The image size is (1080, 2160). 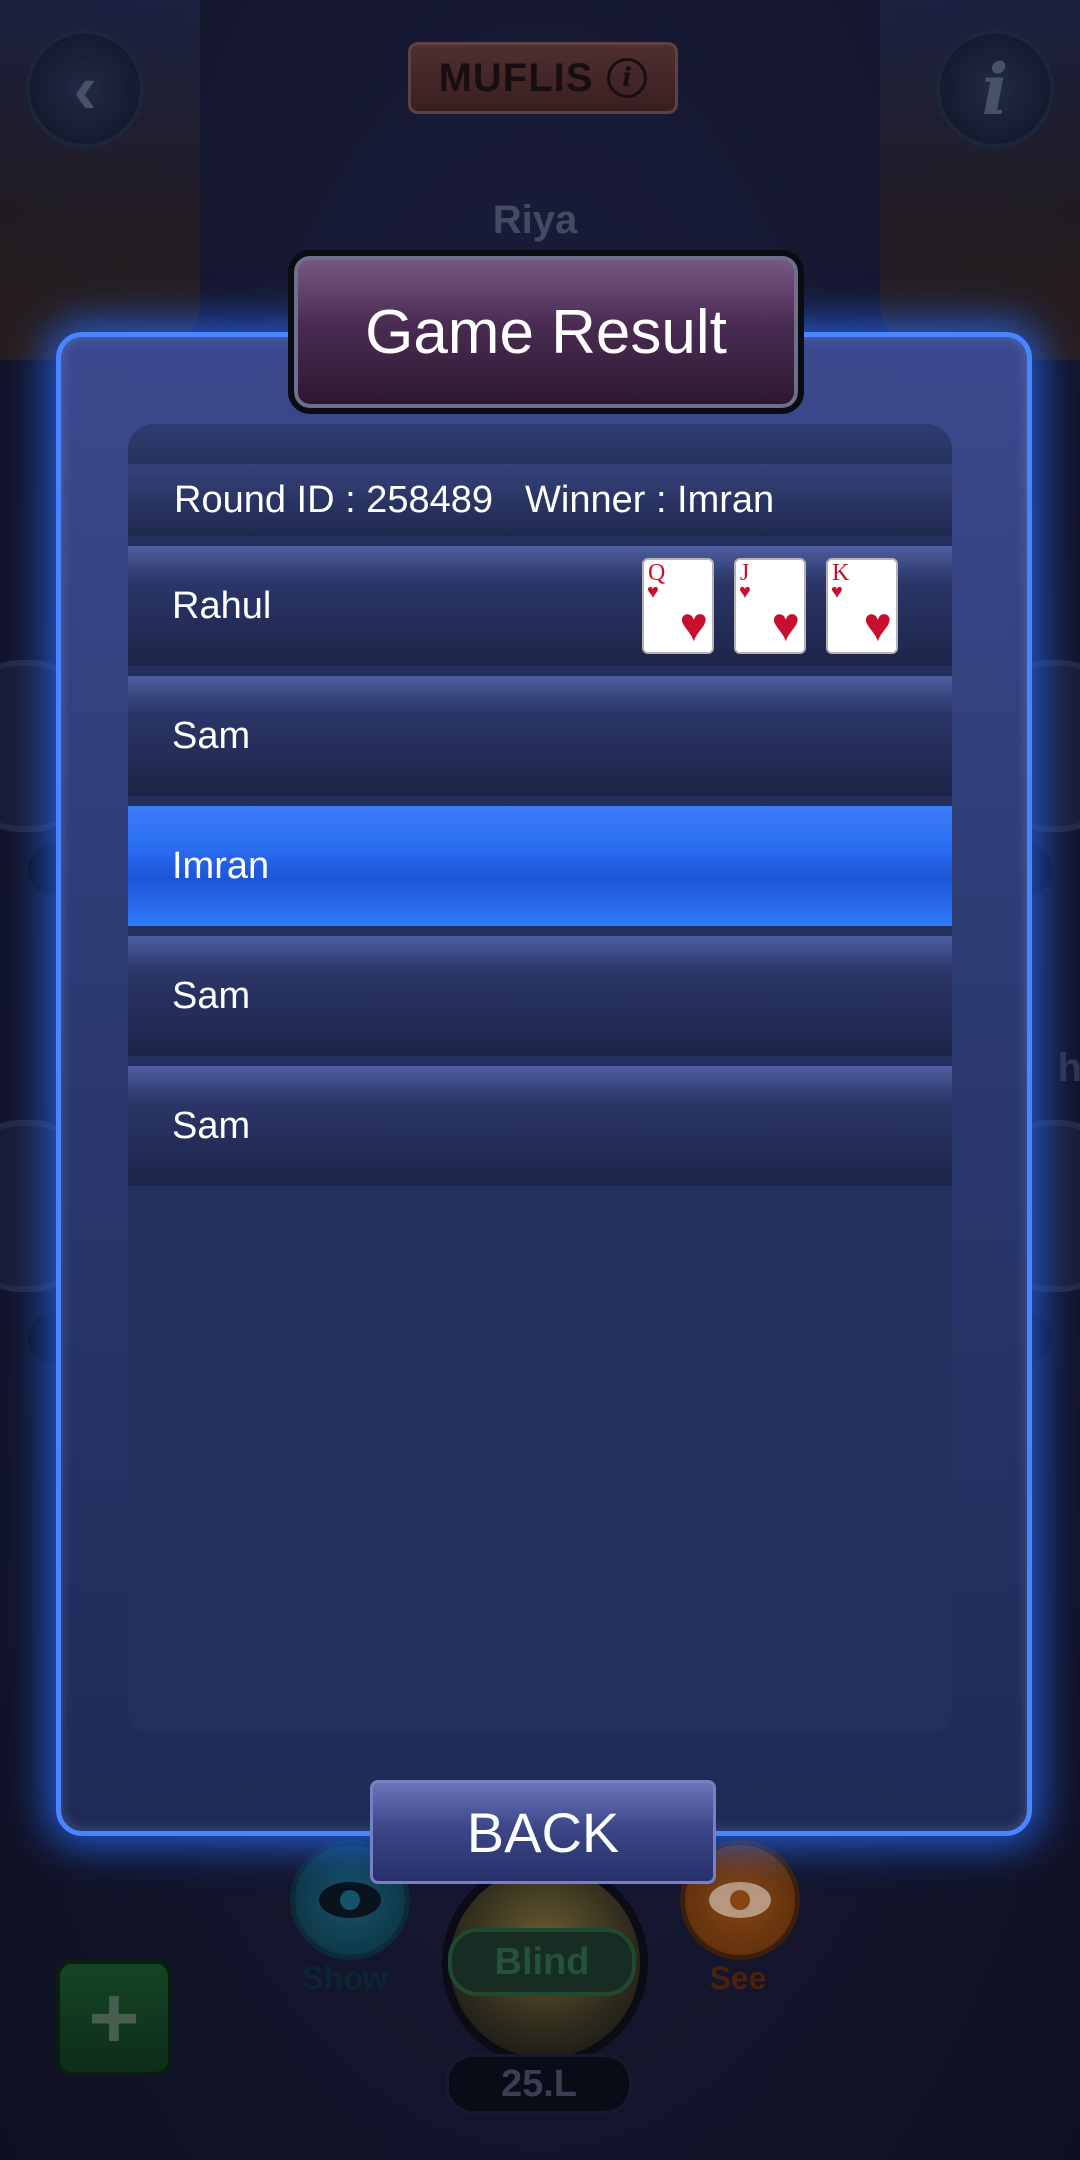 I want to click on player-cards: Q ♥ ♥ J ♥ ♥ K ♥ ♥, so click(x=770, y=606).